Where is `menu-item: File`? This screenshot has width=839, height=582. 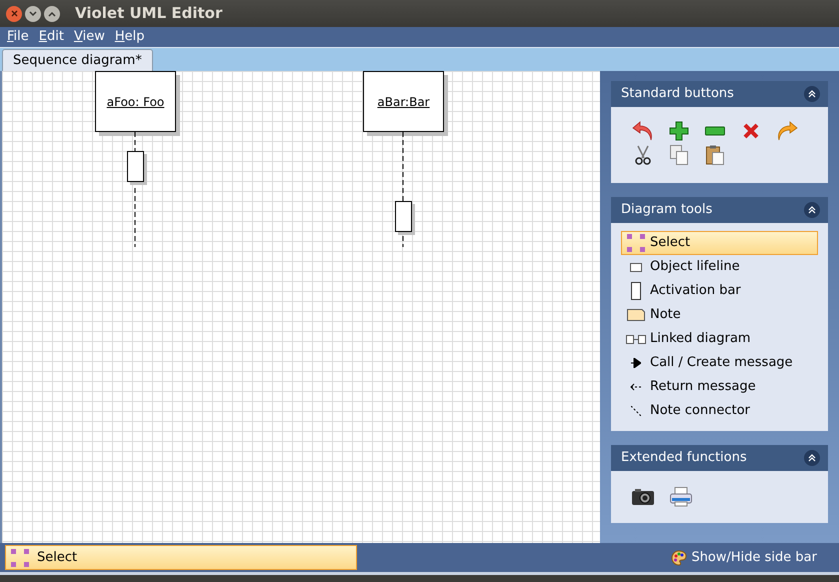 menu-item: File is located at coordinates (18, 37).